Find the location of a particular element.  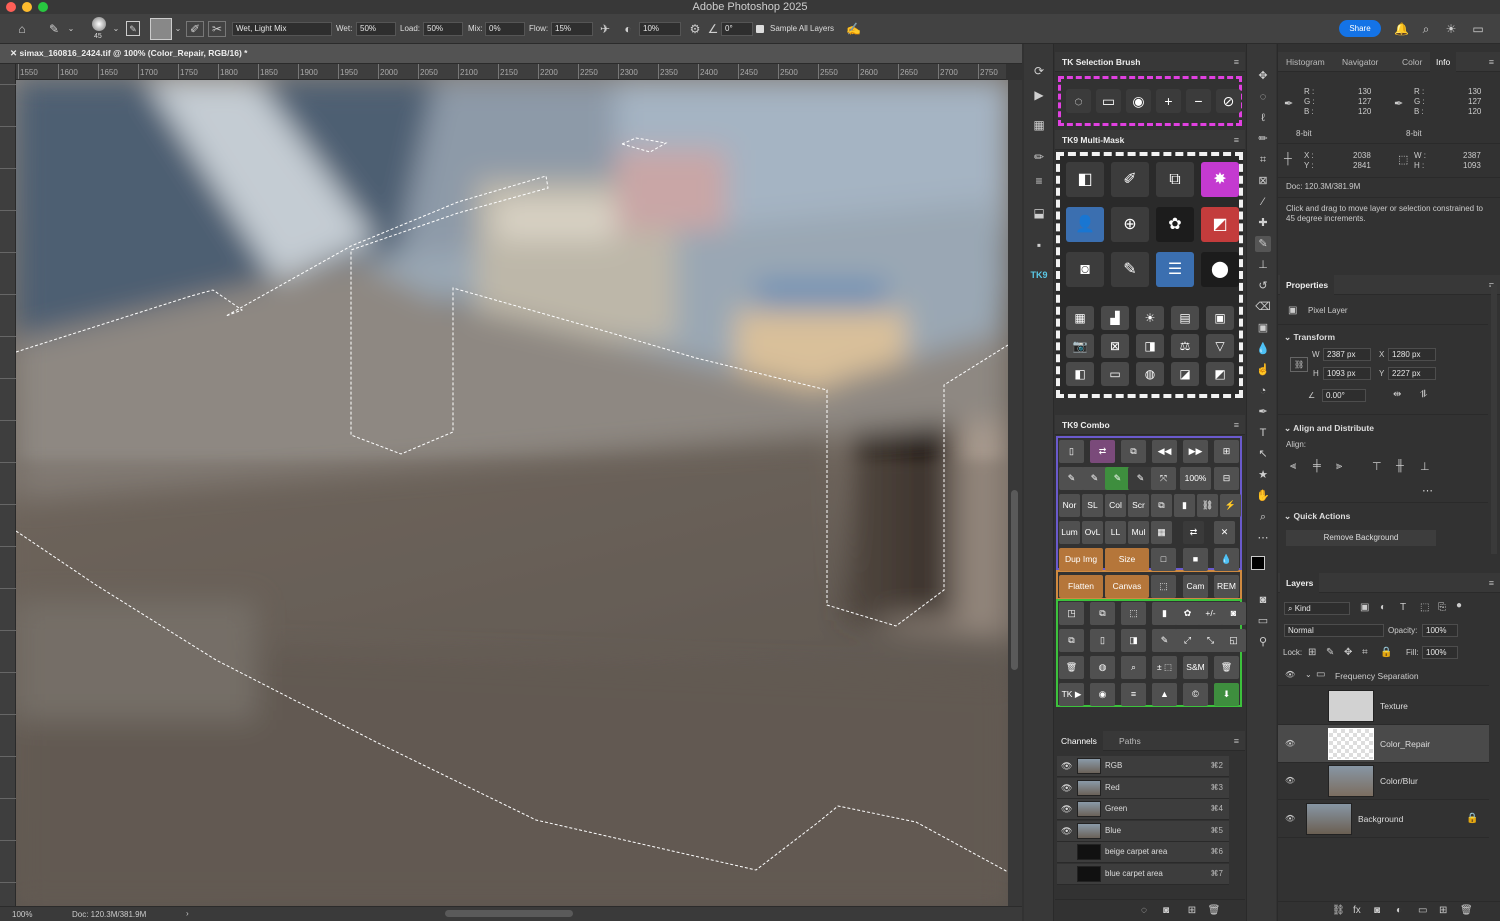

clean-brush-icon: ✂ is located at coordinates (217, 29).